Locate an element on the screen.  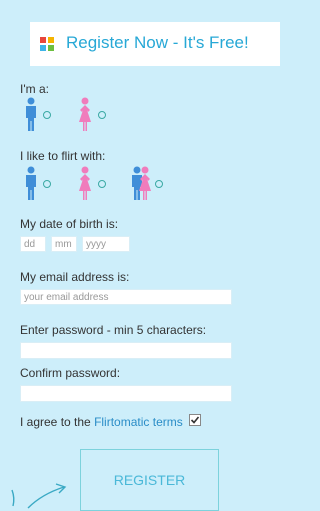
dob-day-input is located at coordinates (33, 244).